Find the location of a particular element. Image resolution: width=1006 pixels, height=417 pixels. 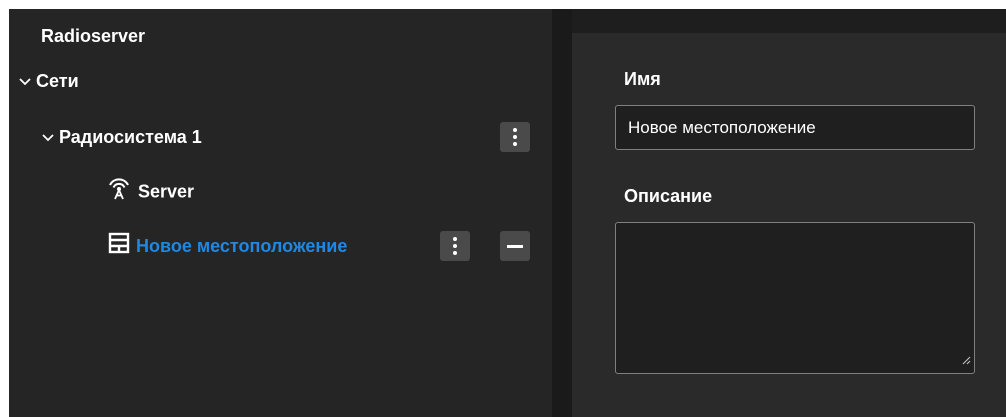

tree-root: Radioserver is located at coordinates (93, 36).